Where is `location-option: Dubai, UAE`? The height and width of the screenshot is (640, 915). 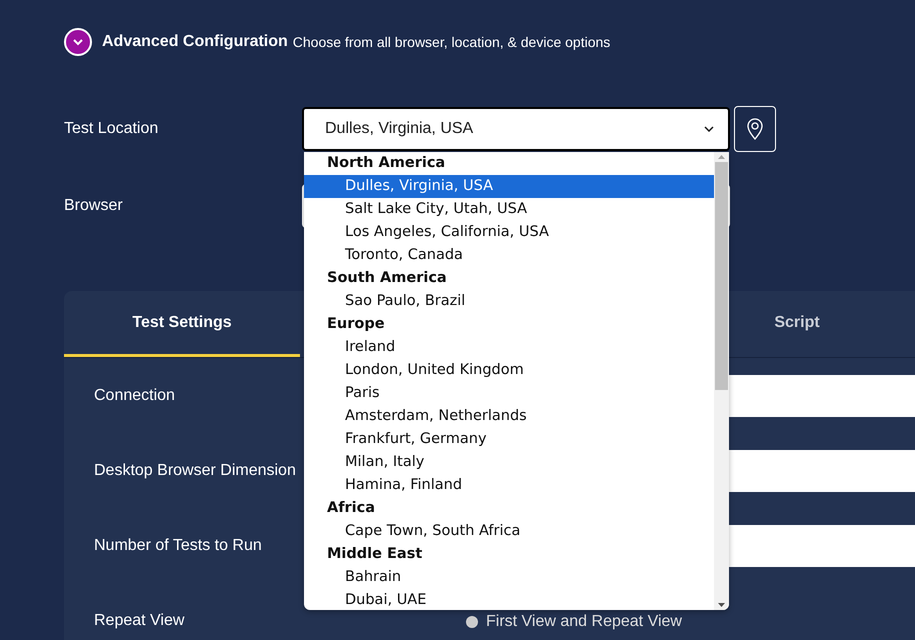
location-option: Dubai, UAE is located at coordinates (509, 599).